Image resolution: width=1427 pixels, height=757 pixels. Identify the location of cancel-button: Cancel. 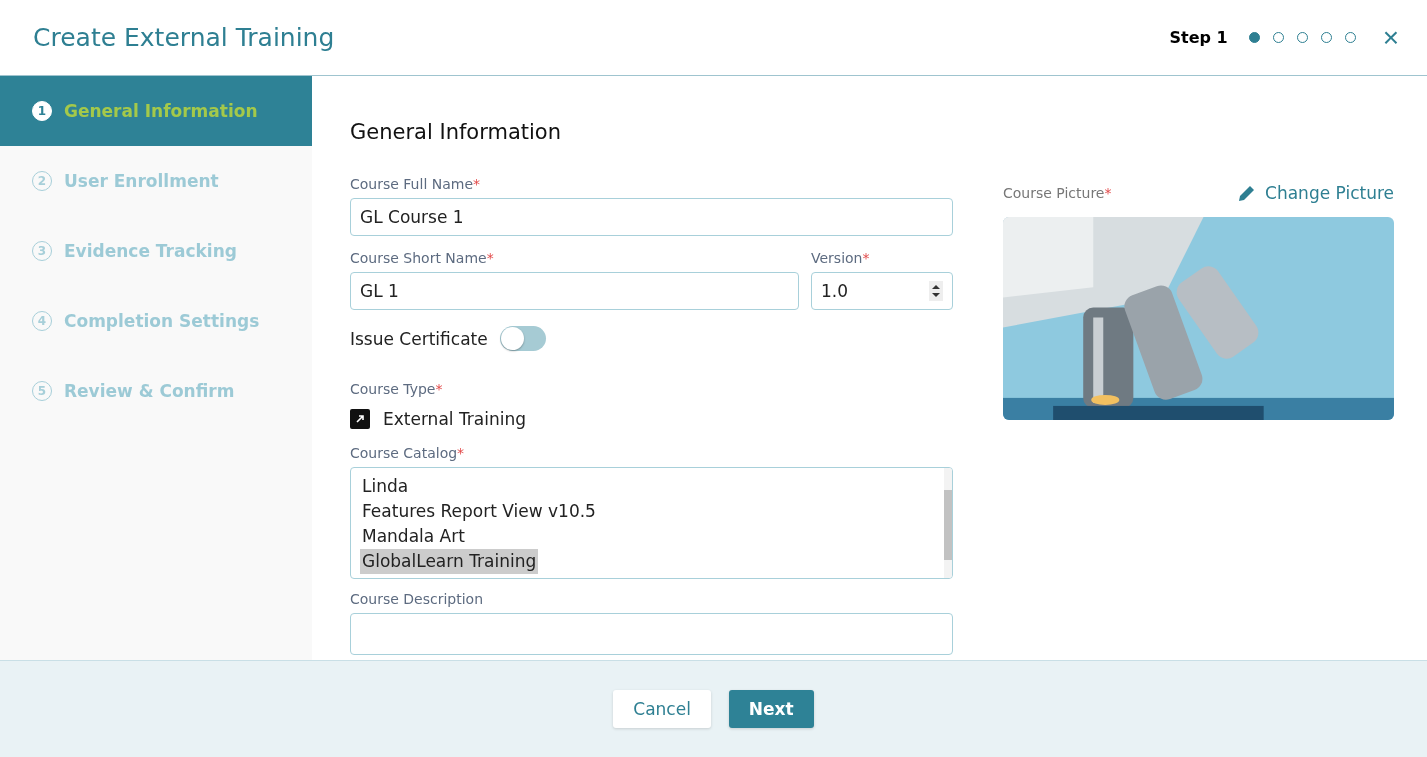
(662, 709).